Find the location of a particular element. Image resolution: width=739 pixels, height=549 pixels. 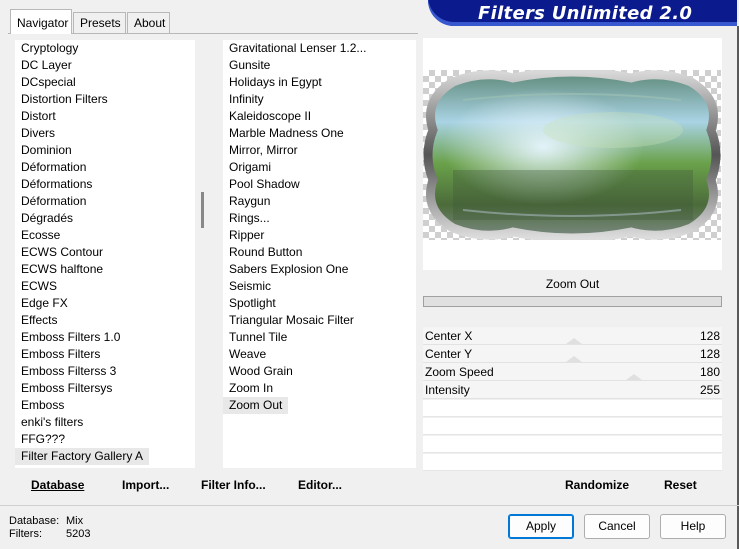

category-item-label: ECWS halftone is located at coordinates (62, 269).